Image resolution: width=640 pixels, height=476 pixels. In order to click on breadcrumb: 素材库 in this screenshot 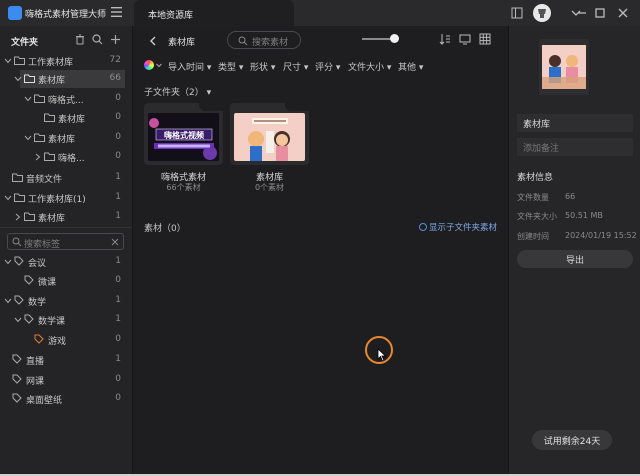, I will do `click(182, 43)`.